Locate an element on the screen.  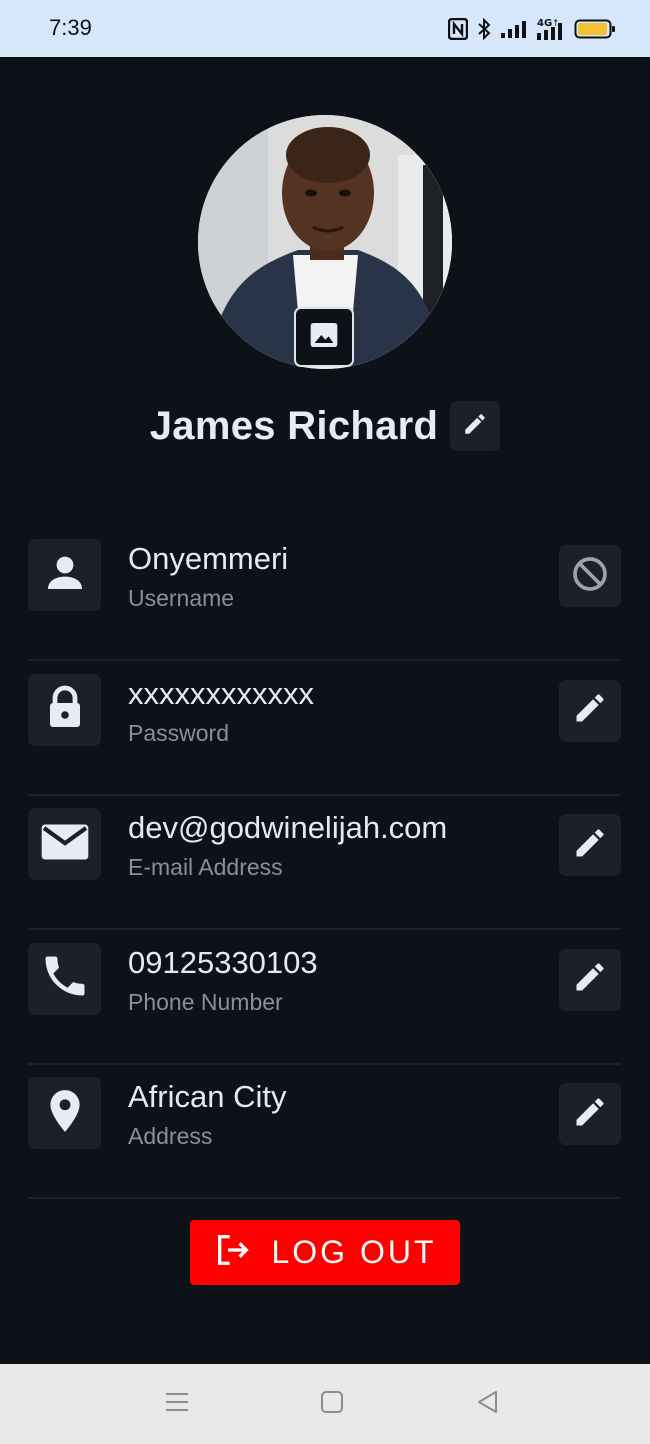
address-icon-box is located at coordinates (64, 1113).